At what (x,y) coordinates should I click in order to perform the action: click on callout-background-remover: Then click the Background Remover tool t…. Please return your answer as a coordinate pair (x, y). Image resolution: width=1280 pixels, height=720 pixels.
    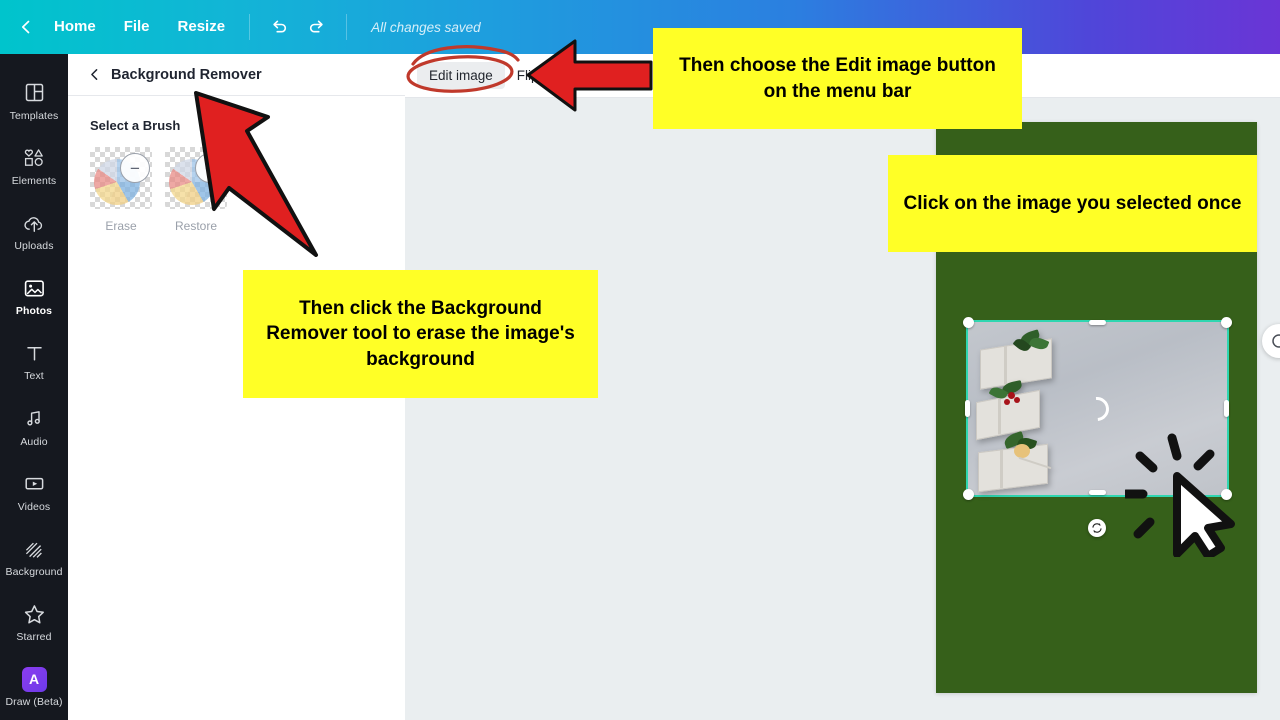
    Looking at the image, I should click on (420, 334).